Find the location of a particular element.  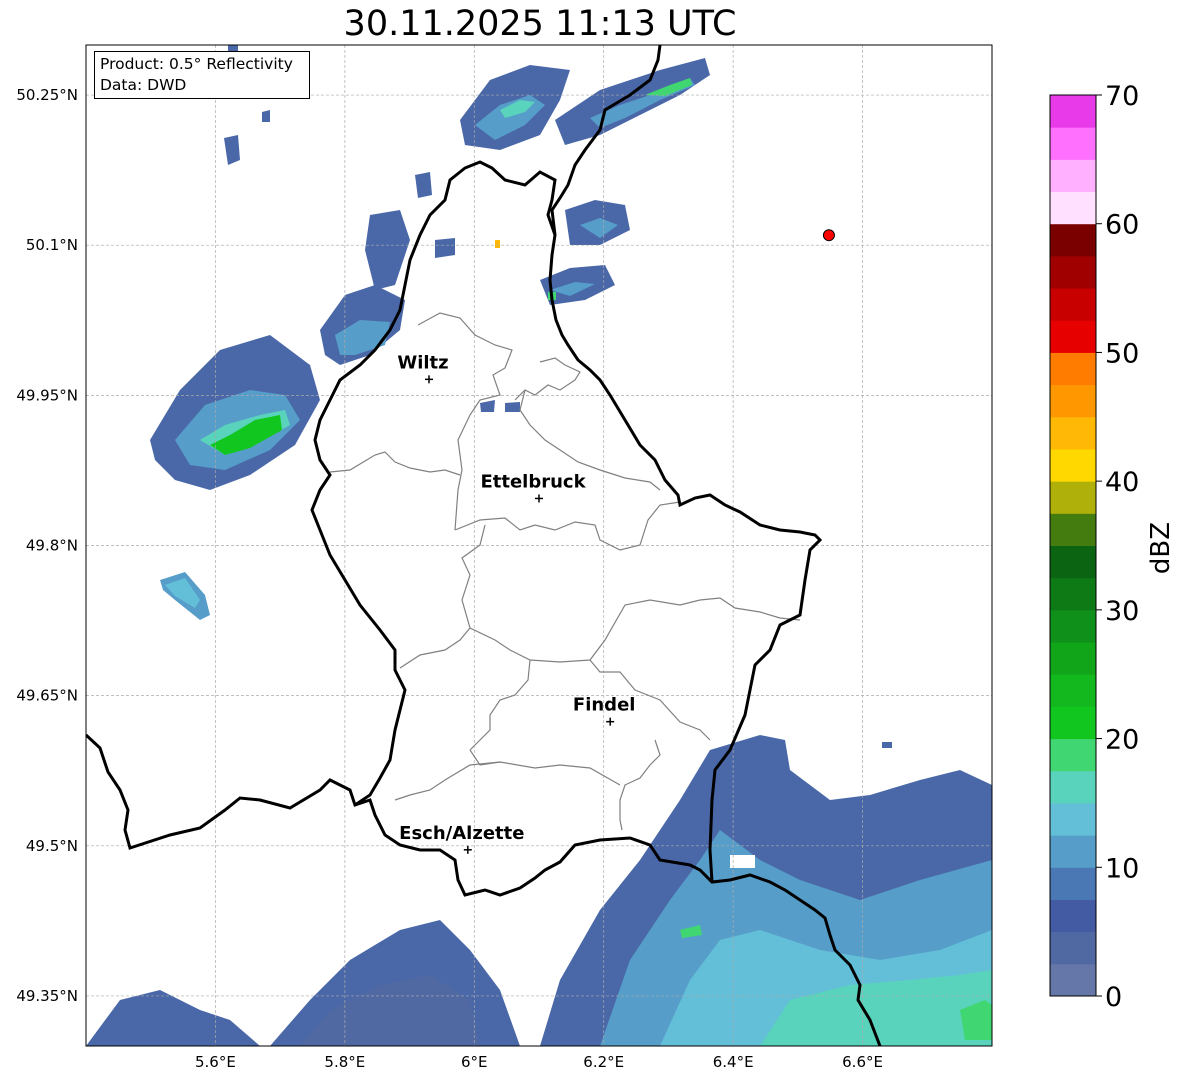

city-markers: Wiltz Ettelbruck Findel Esch/Alzette is located at coordinates (516, 603).